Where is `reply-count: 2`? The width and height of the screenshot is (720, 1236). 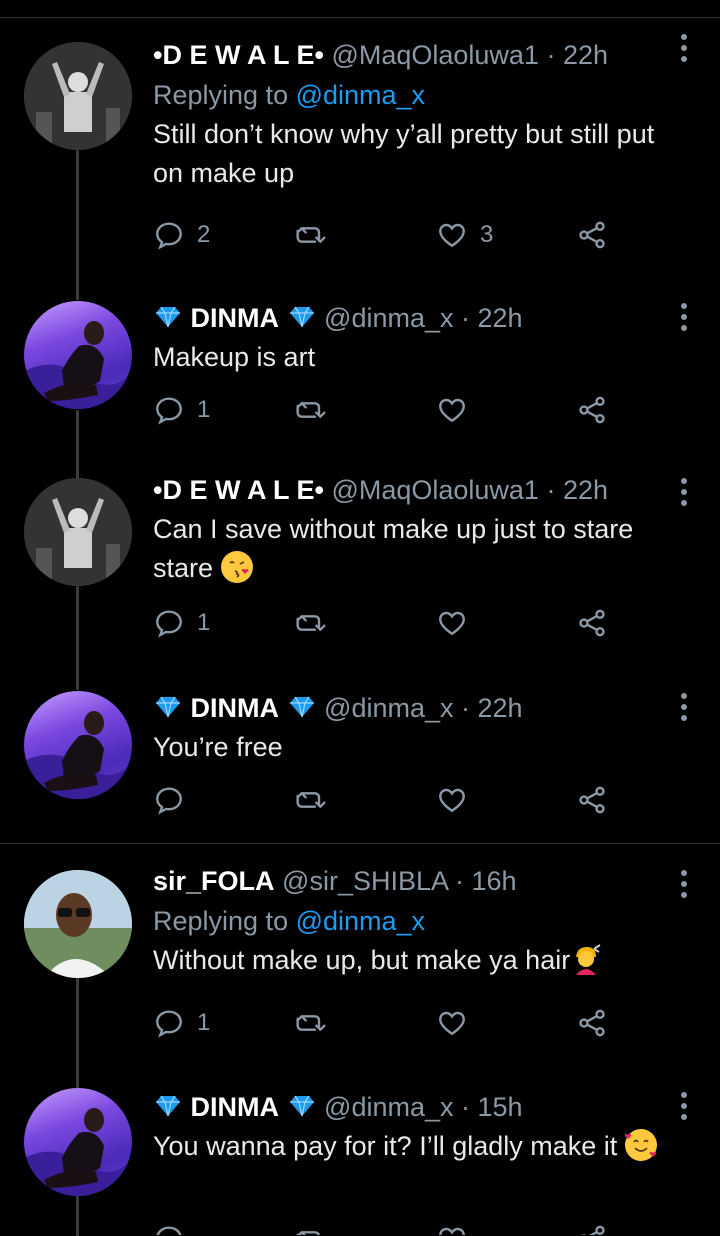 reply-count: 2 is located at coordinates (204, 234).